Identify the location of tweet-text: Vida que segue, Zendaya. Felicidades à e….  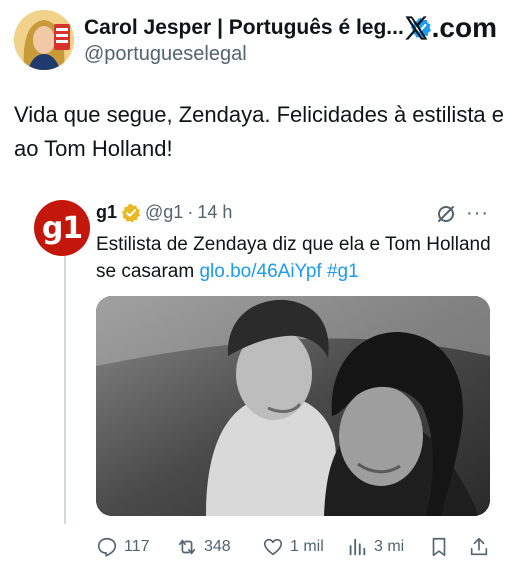
(259, 131).